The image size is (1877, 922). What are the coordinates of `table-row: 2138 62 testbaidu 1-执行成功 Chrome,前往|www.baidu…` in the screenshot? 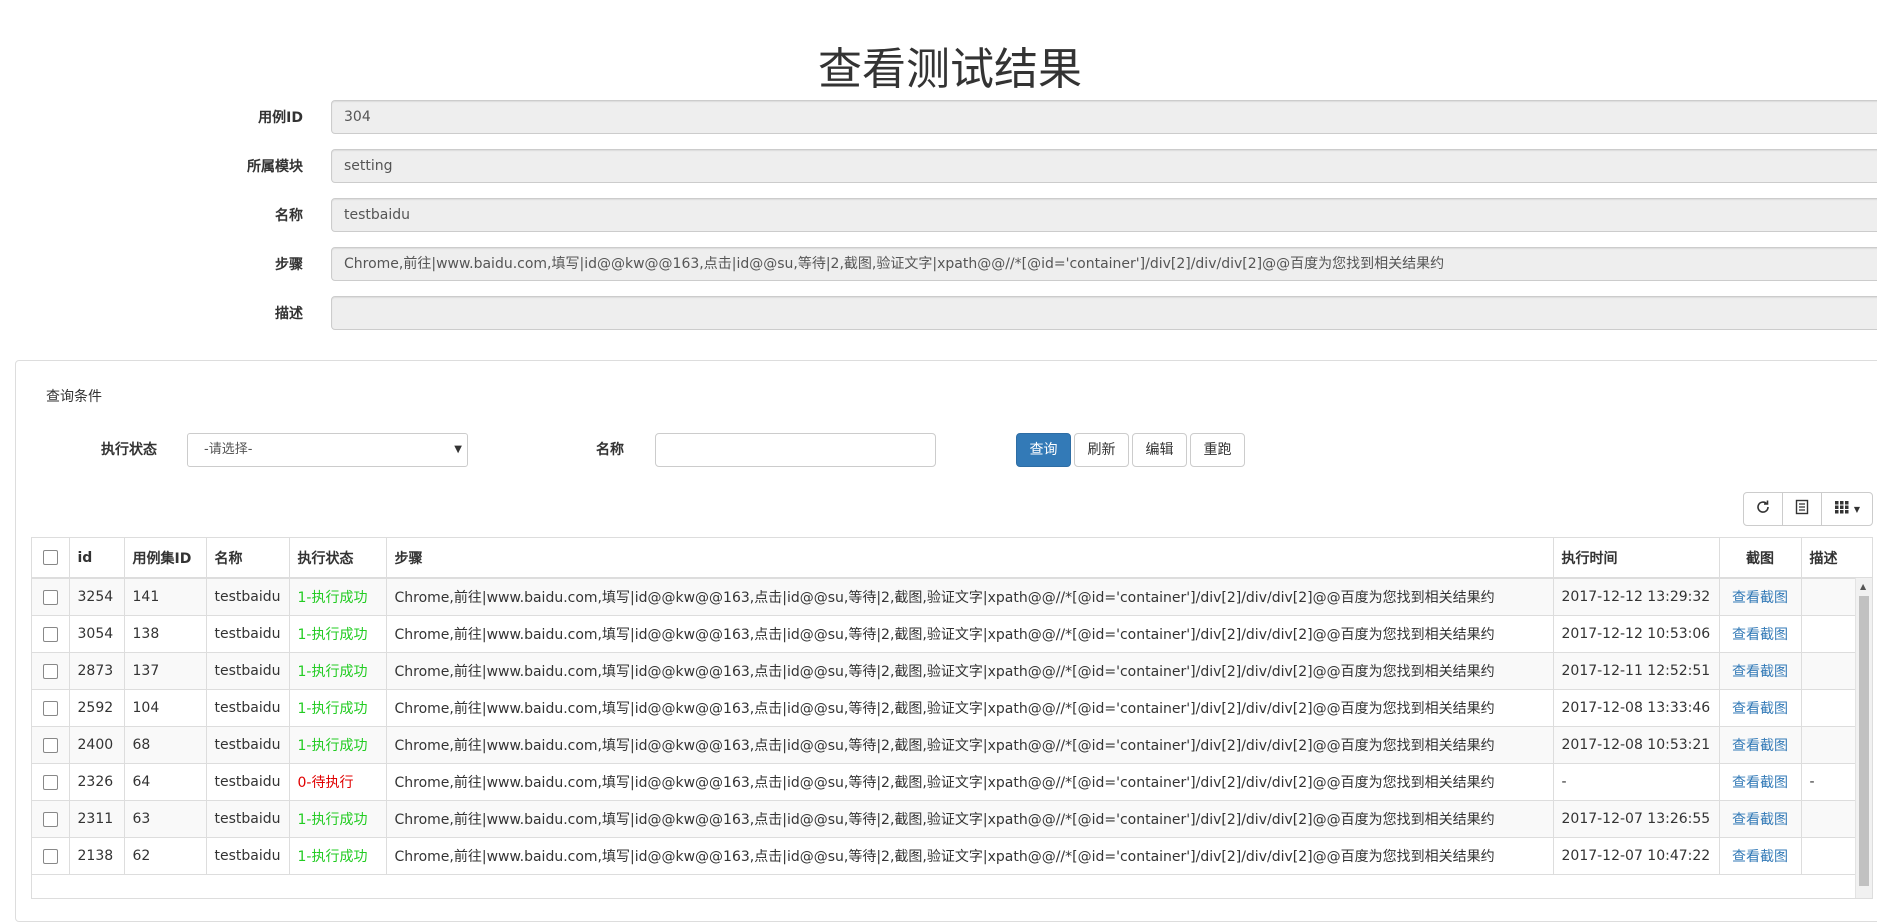 It's located at (952, 856).